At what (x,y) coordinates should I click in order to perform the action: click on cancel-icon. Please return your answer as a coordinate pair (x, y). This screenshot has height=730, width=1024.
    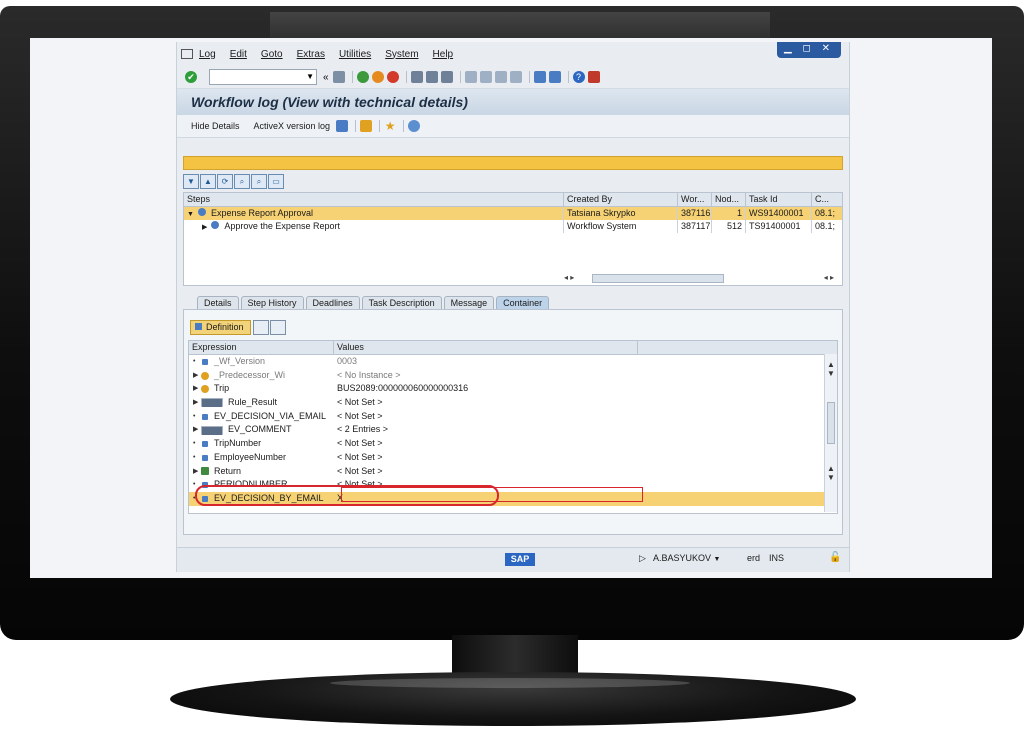
    Looking at the image, I should click on (392, 77).